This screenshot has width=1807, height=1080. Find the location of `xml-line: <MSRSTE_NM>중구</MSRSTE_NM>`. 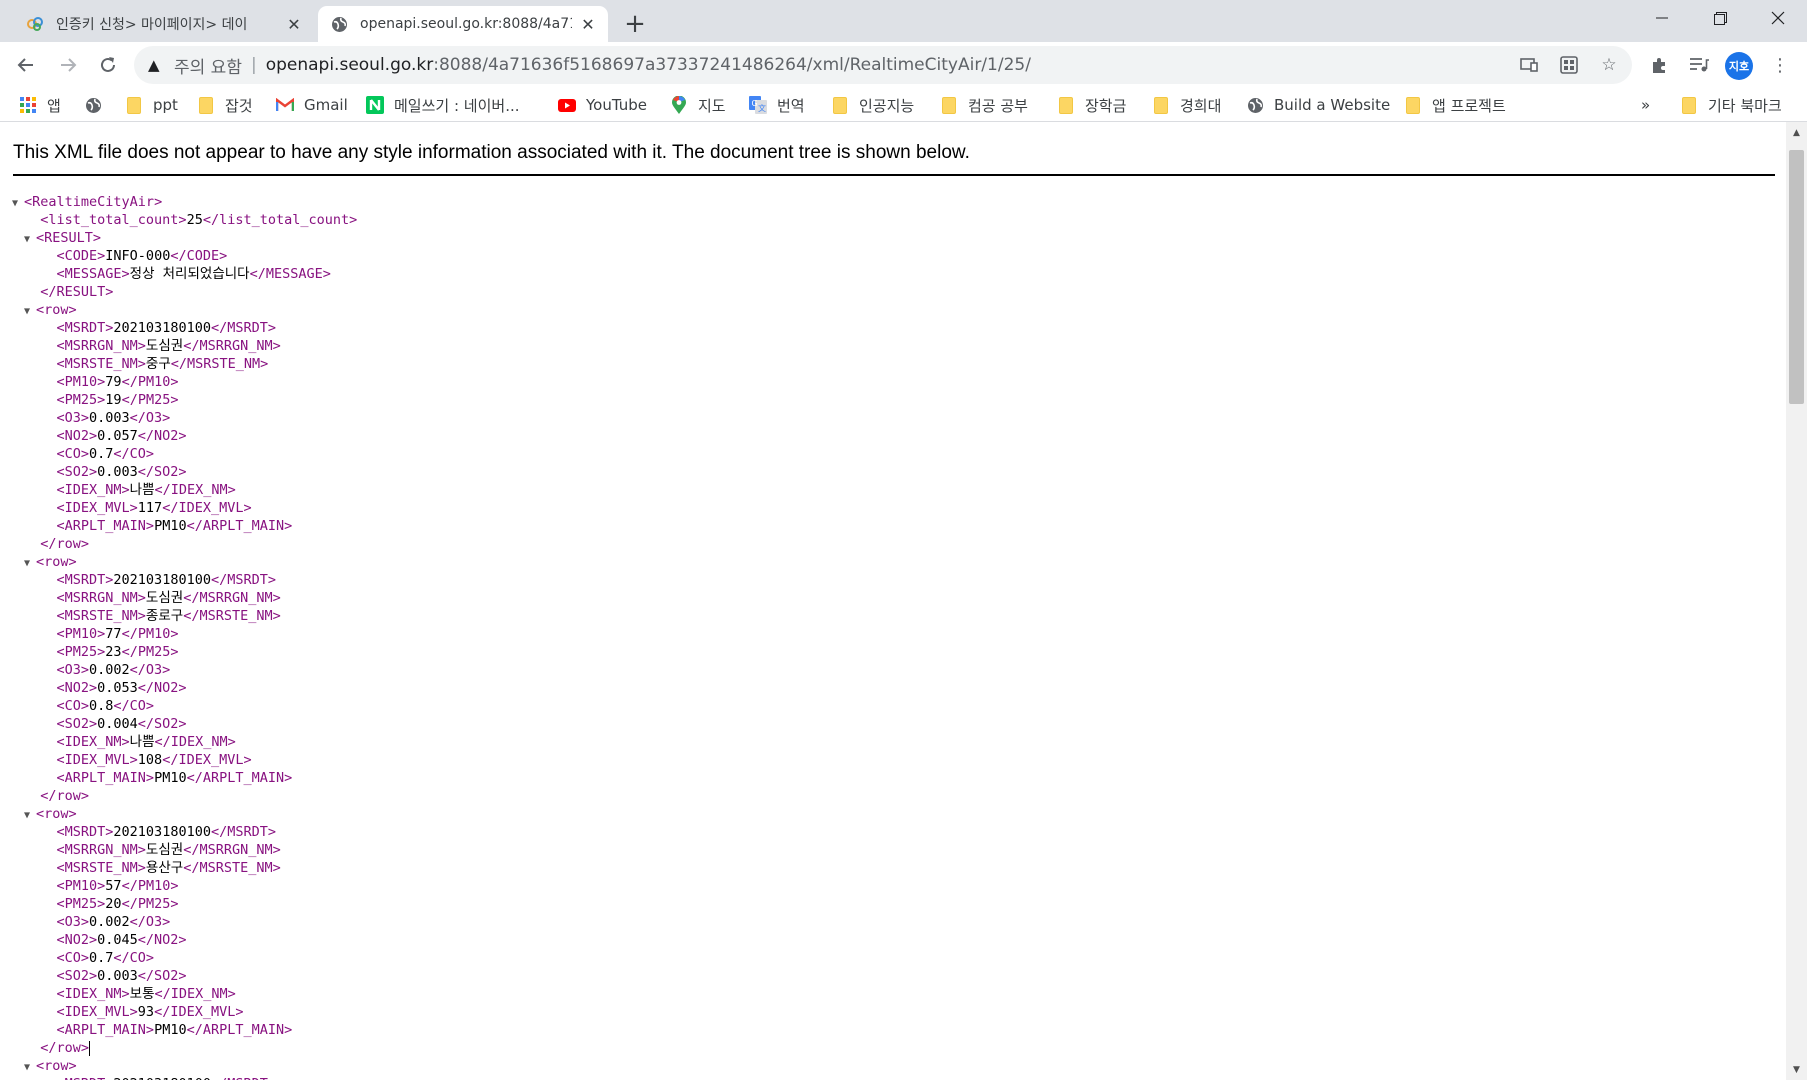

xml-line: <MSRSTE_NM>중구</MSRSTE_NM> is located at coordinates (162, 364).